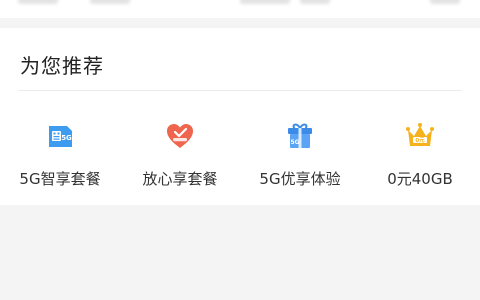  Describe the element at coordinates (420, 147) in the screenshot. I see `recommend-item-zero-yuan-40gb: 0元 0元40GB` at that location.